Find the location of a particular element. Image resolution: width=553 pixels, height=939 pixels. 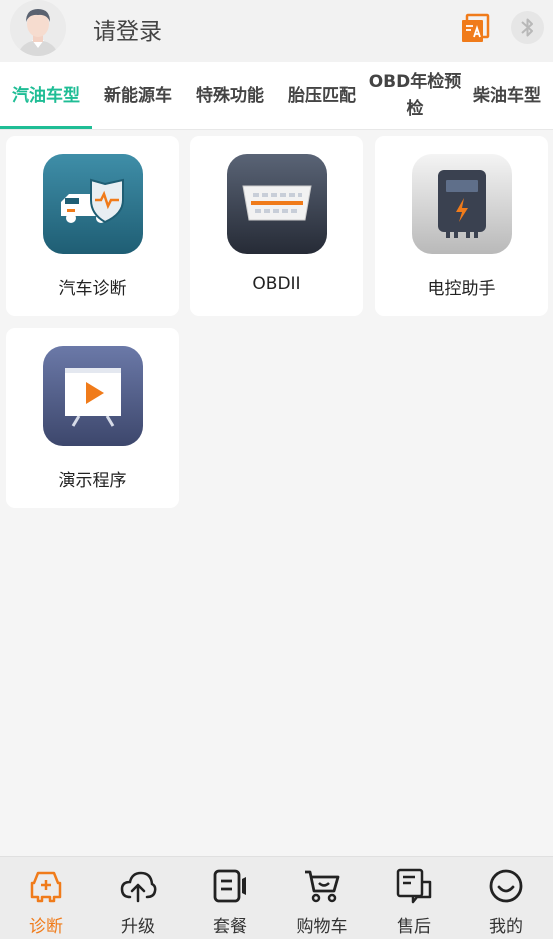

nav-item-cart: 购物车 is located at coordinates (322, 898).